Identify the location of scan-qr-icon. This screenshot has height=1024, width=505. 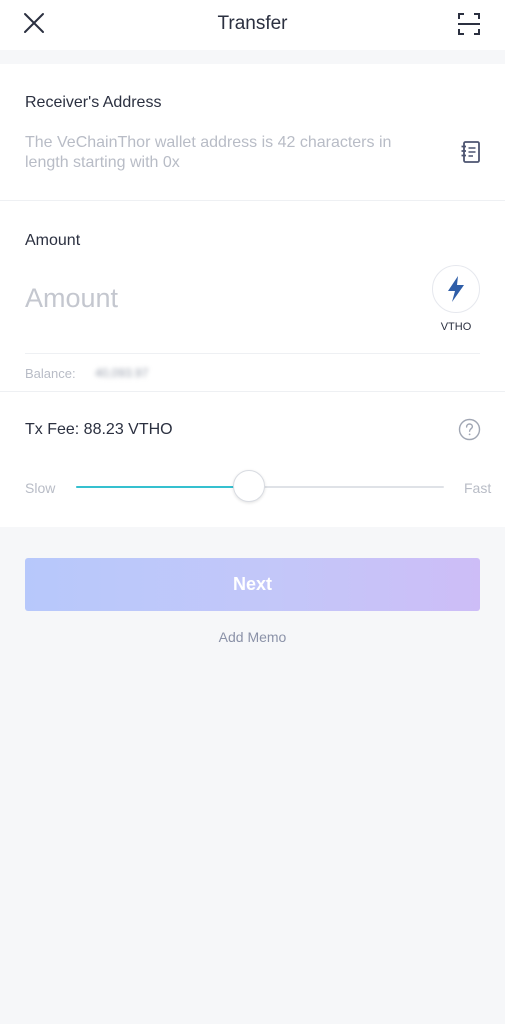
(469, 24).